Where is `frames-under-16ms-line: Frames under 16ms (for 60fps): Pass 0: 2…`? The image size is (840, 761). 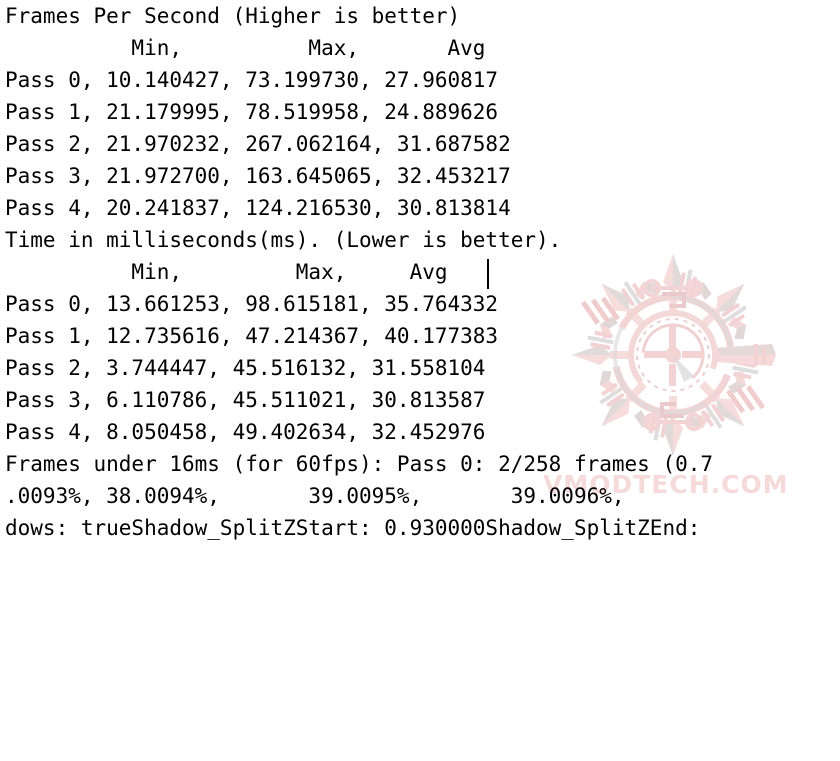 frames-under-16ms-line: Frames under 16ms (for 60fps): Pass 0: 2… is located at coordinates (359, 464).